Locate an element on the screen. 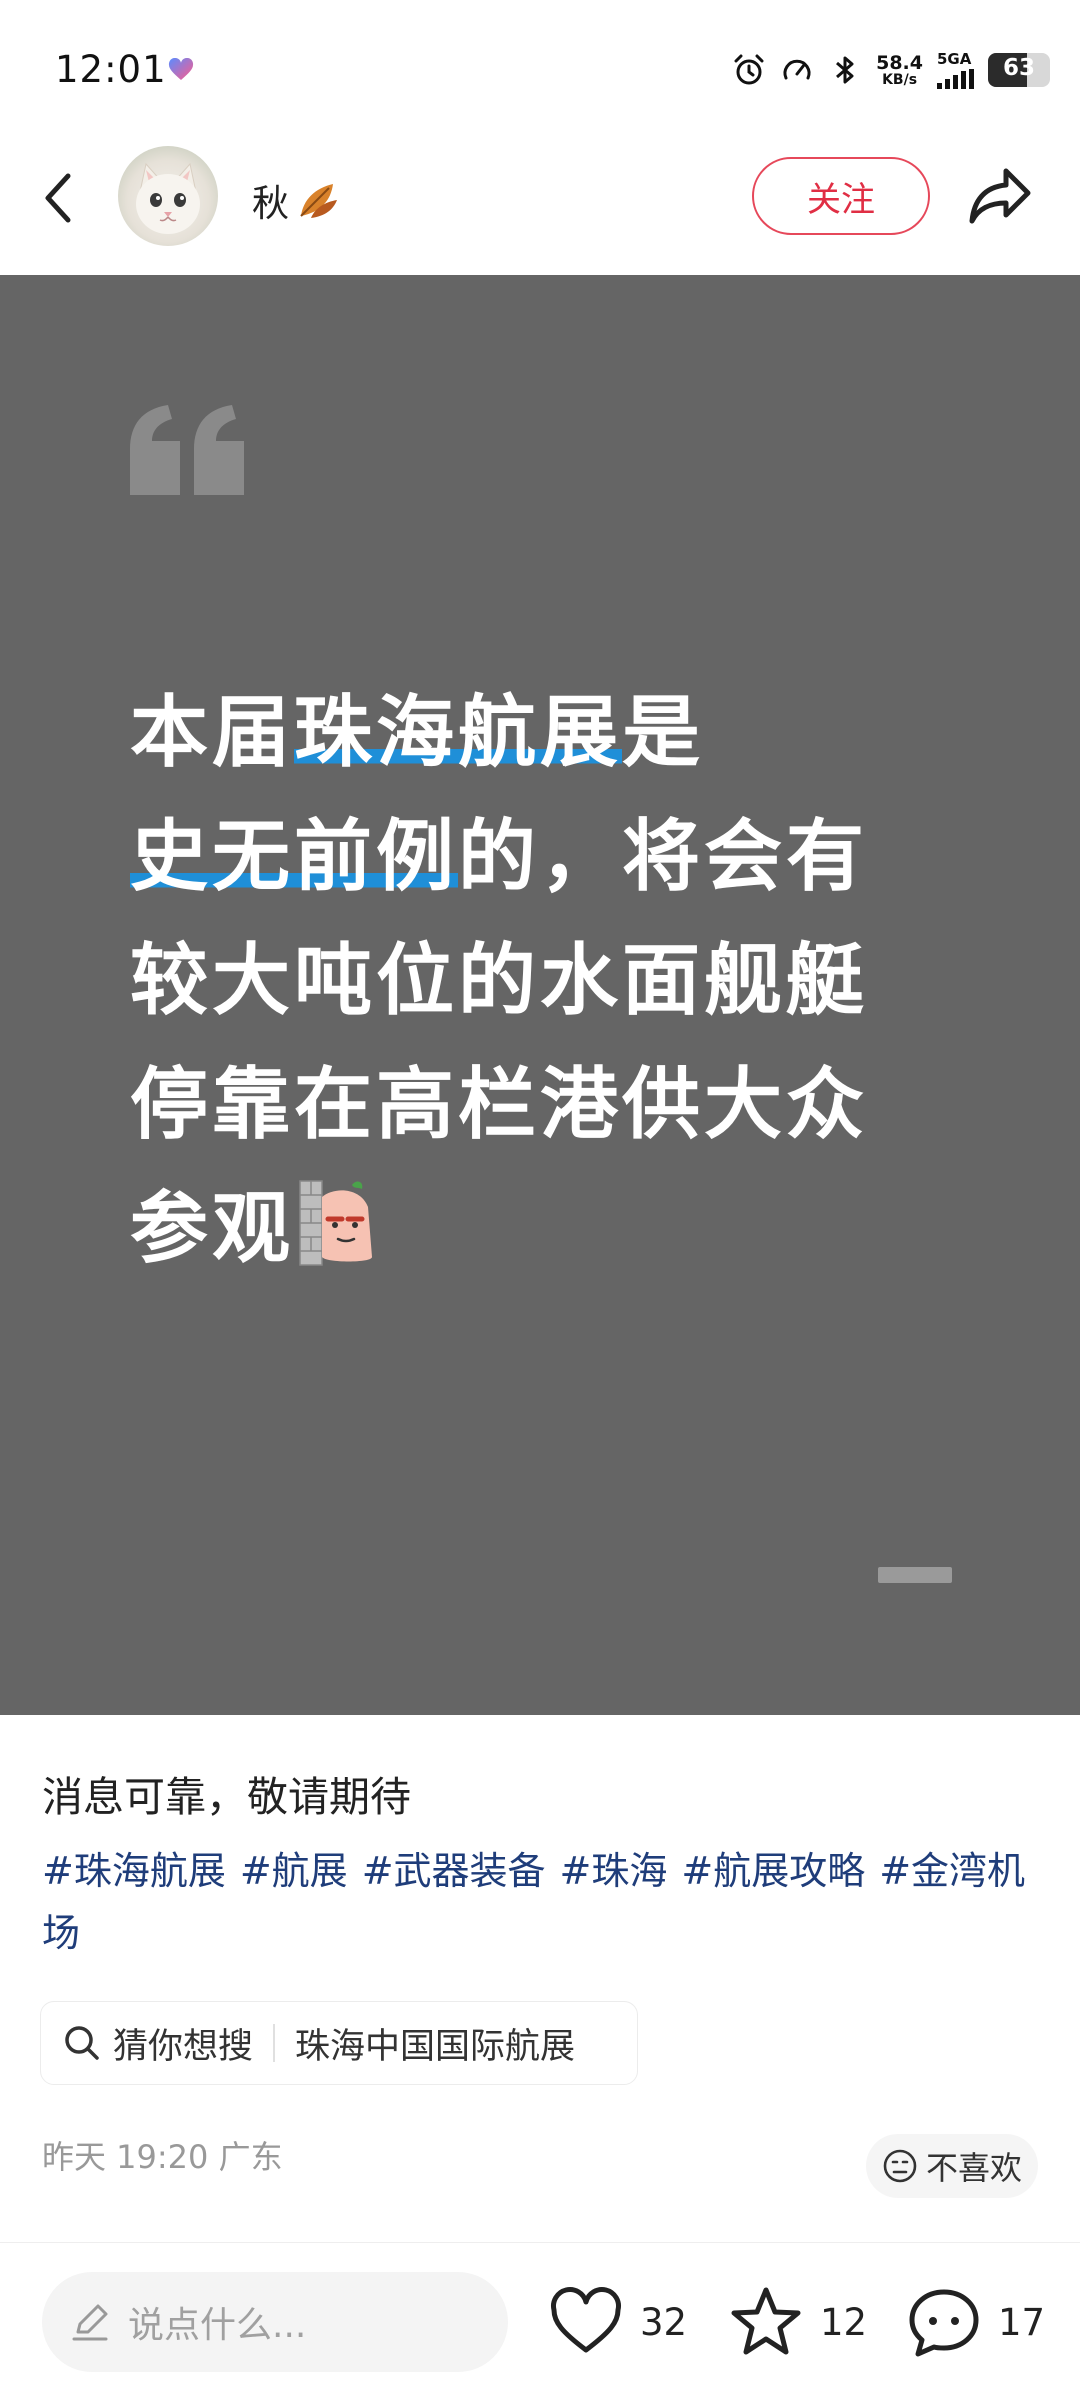 This screenshot has width=1080, height=2400. speed-gauge-icon is located at coordinates (797, 69).